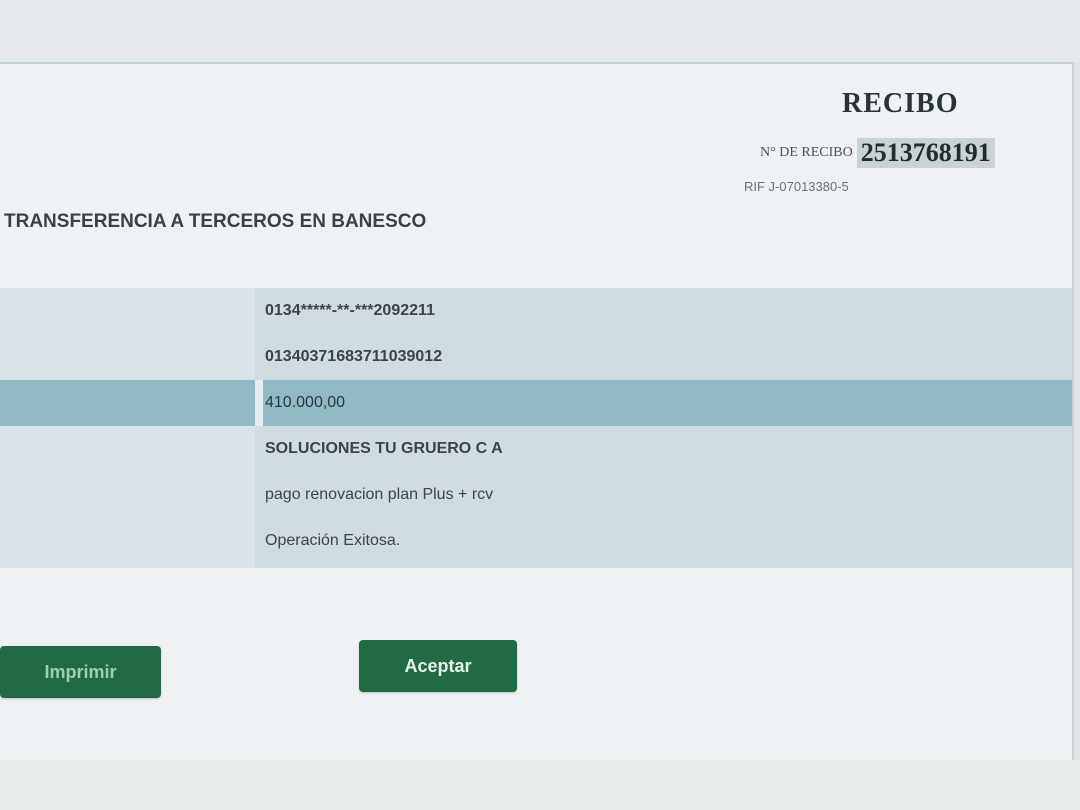 The image size is (1080, 810). I want to click on amount-row-divider, so click(259, 403).